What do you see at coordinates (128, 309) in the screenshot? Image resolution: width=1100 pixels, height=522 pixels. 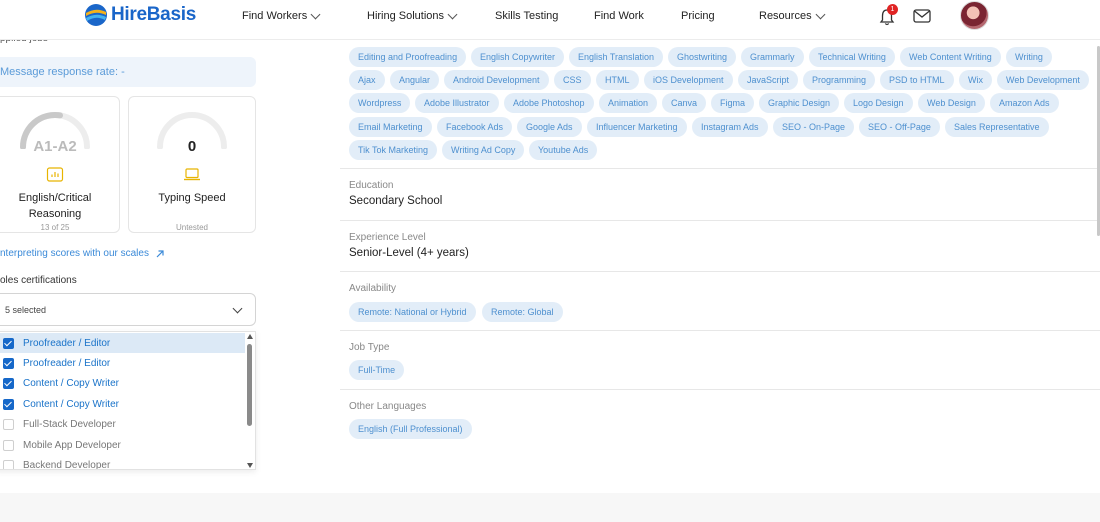 I see `roles-select: 5 selected` at bounding box center [128, 309].